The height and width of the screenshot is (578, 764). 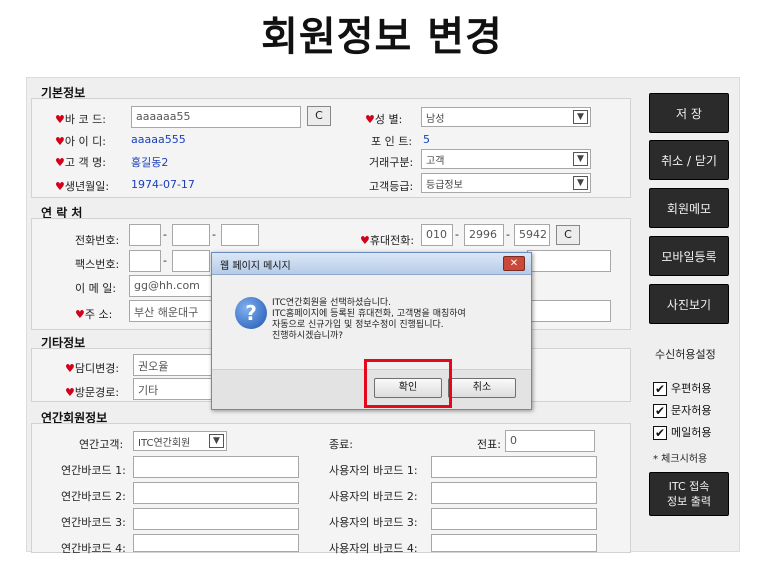 What do you see at coordinates (173, 389) in the screenshot?
I see `visit-input: 기타` at bounding box center [173, 389].